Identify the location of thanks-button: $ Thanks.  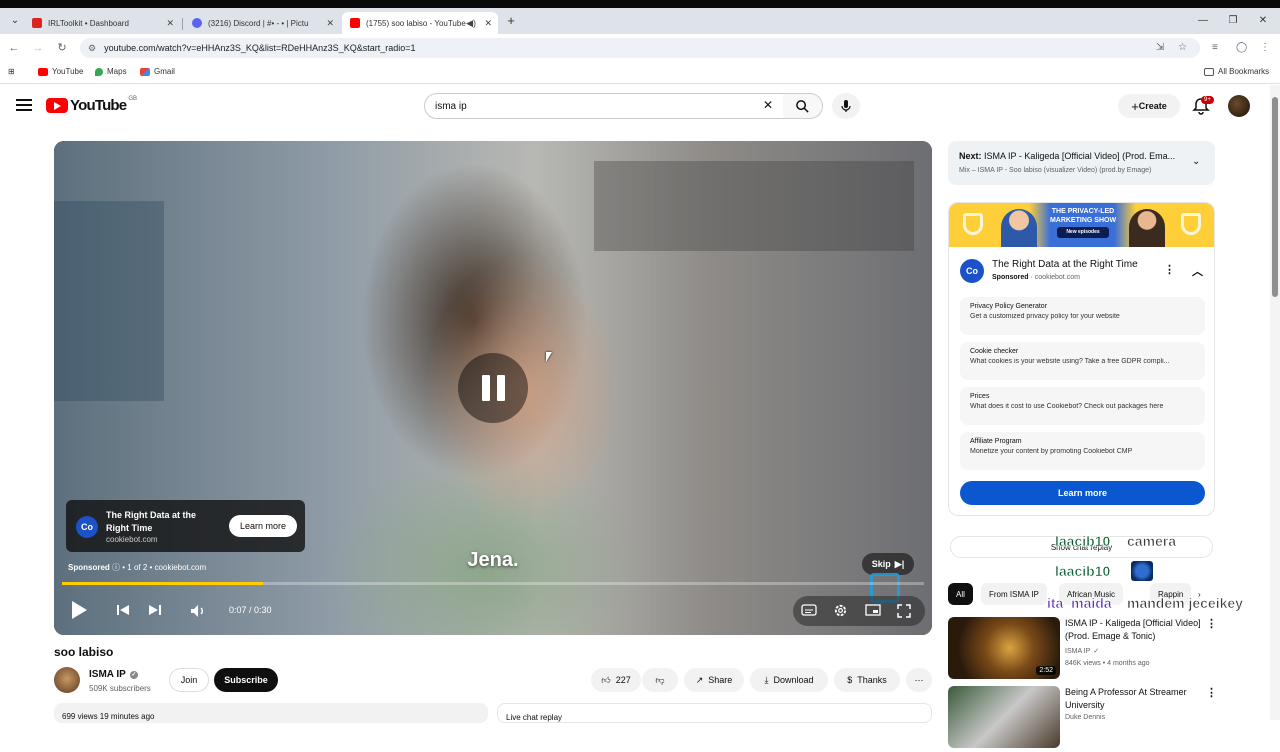
(867, 680).